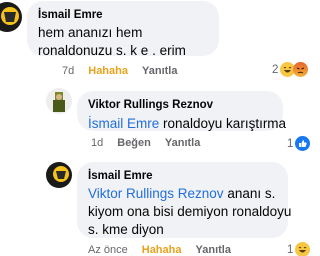  I want to click on comment-body-line: s. kme diyon, so click(126, 229).